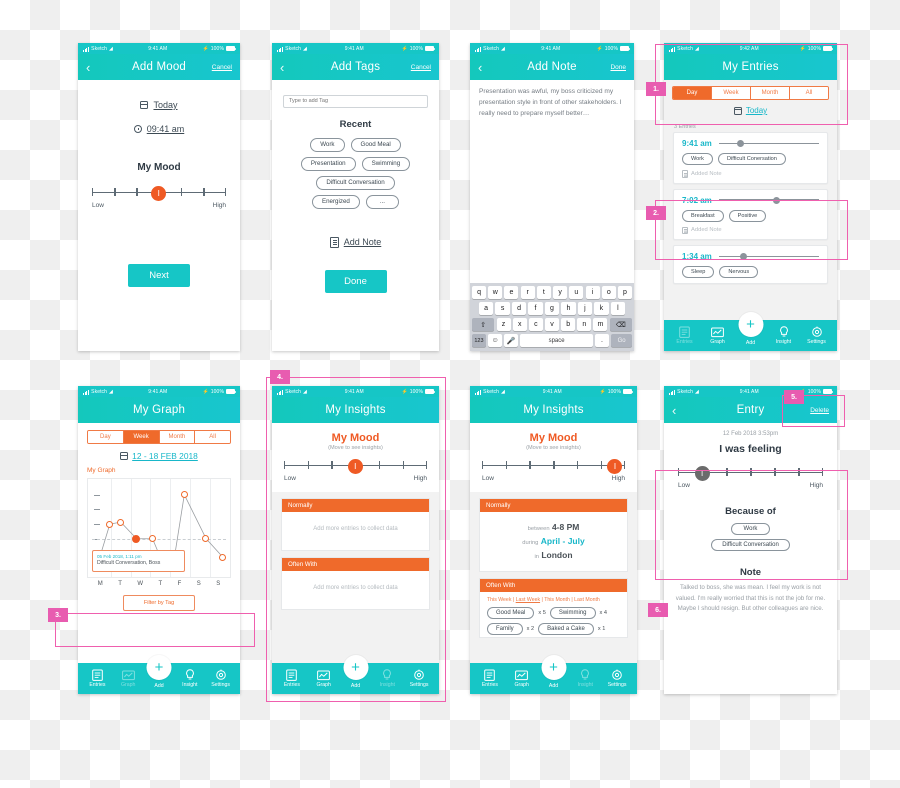 This screenshot has height=788, width=900. I want to click on tag-pill: Difficult Conversation, so click(355, 182).